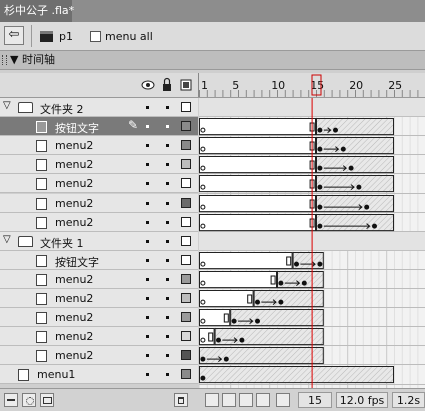  Describe the element at coordinates (315, 400) in the screenshot. I see `current-frame-field: 15` at that location.